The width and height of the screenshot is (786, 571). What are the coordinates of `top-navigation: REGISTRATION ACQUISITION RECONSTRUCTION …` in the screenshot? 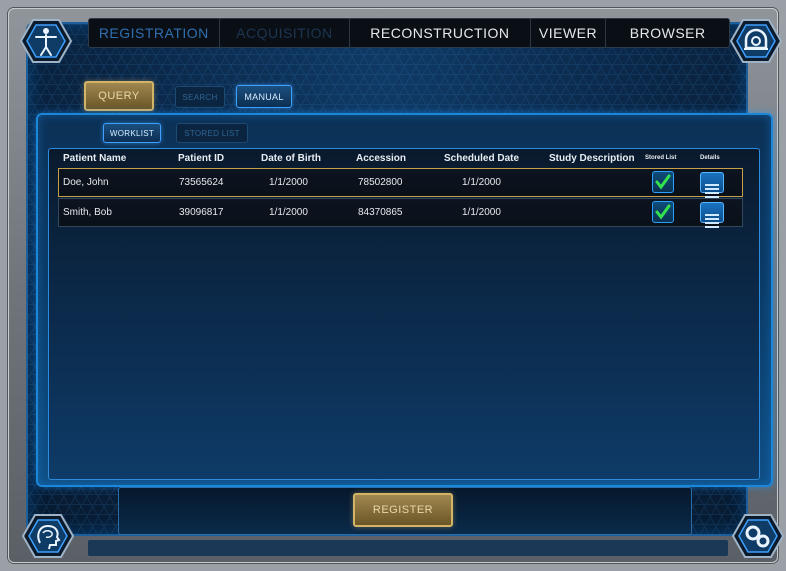 It's located at (409, 33).